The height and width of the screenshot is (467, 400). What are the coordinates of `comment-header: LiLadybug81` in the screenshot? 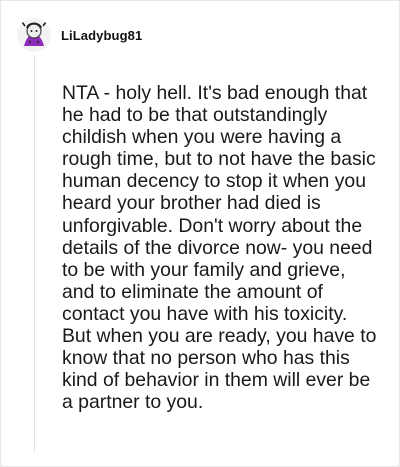 It's located at (79, 35).